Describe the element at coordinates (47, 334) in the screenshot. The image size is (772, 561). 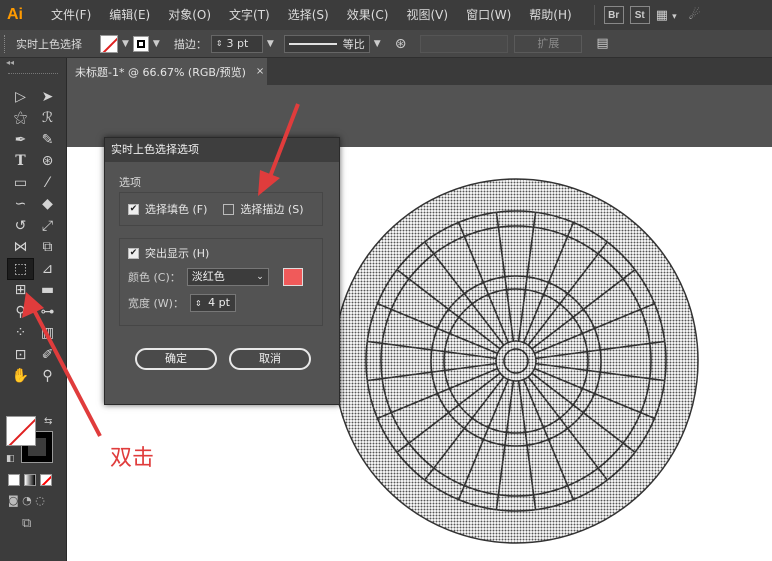
I see `graph-icon: ▥` at that location.